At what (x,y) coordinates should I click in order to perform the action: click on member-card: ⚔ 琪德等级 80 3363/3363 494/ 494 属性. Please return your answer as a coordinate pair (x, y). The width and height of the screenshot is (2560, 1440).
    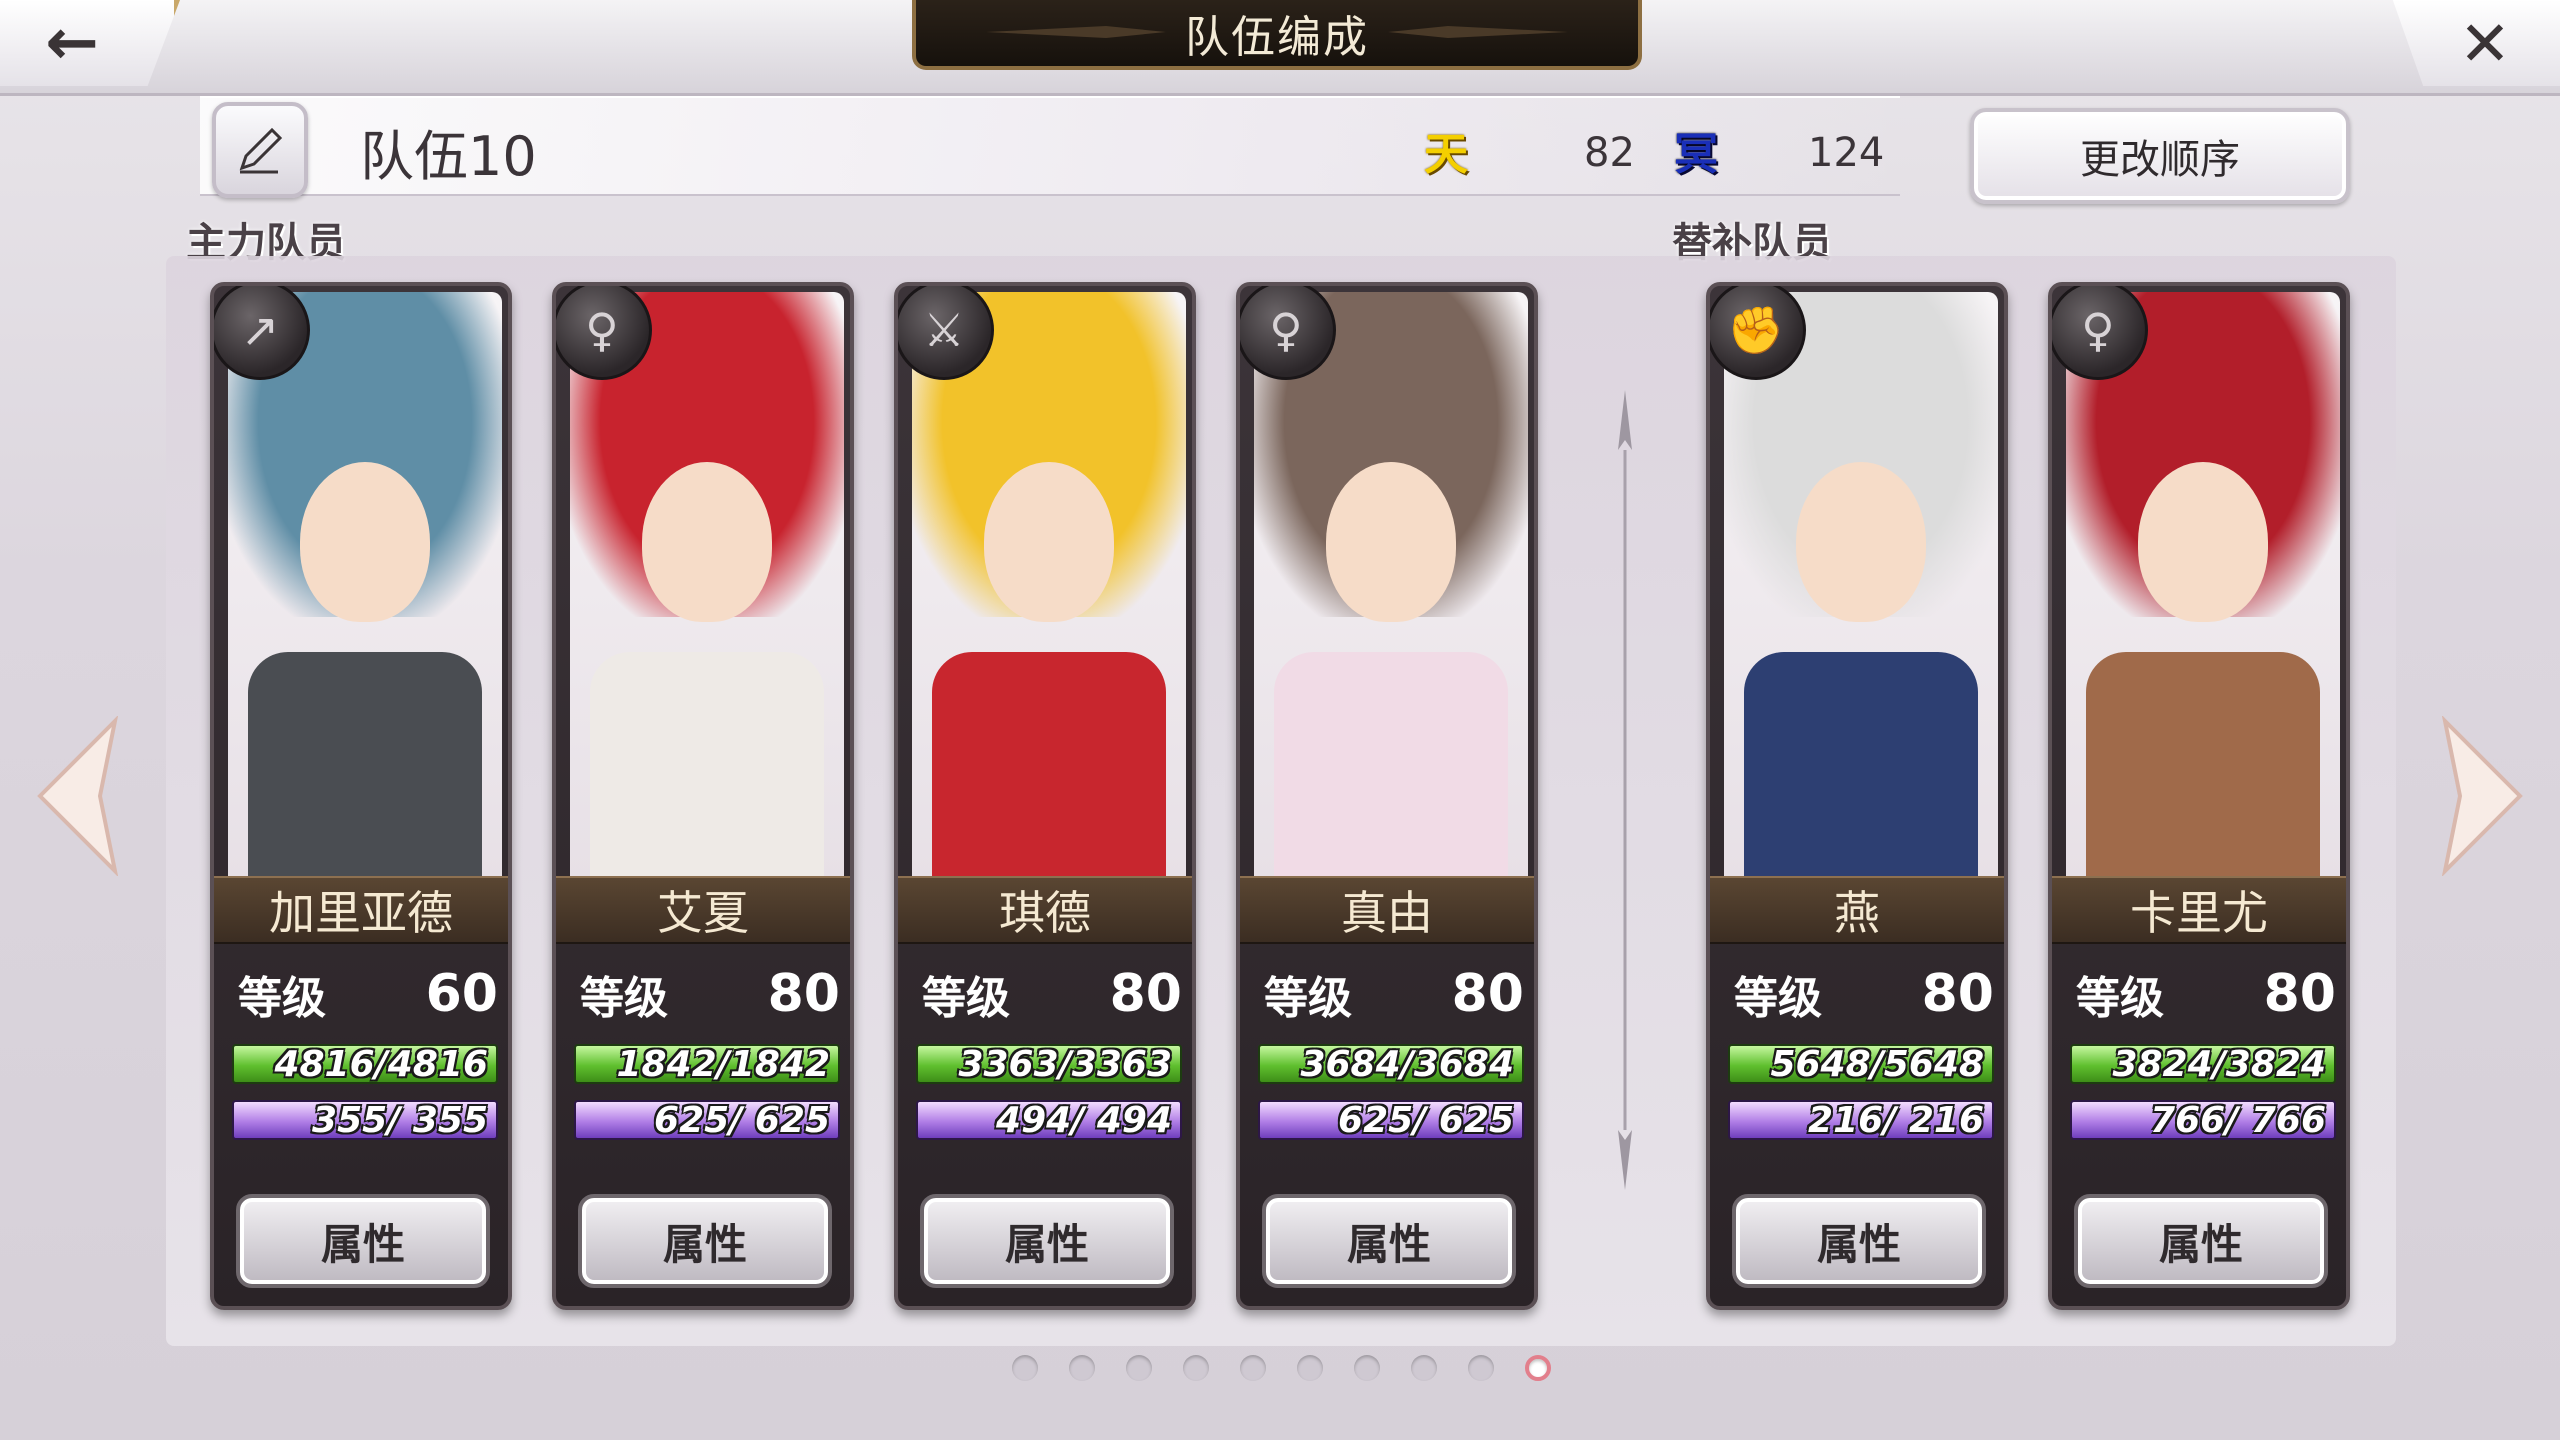
    Looking at the image, I should click on (1045, 796).